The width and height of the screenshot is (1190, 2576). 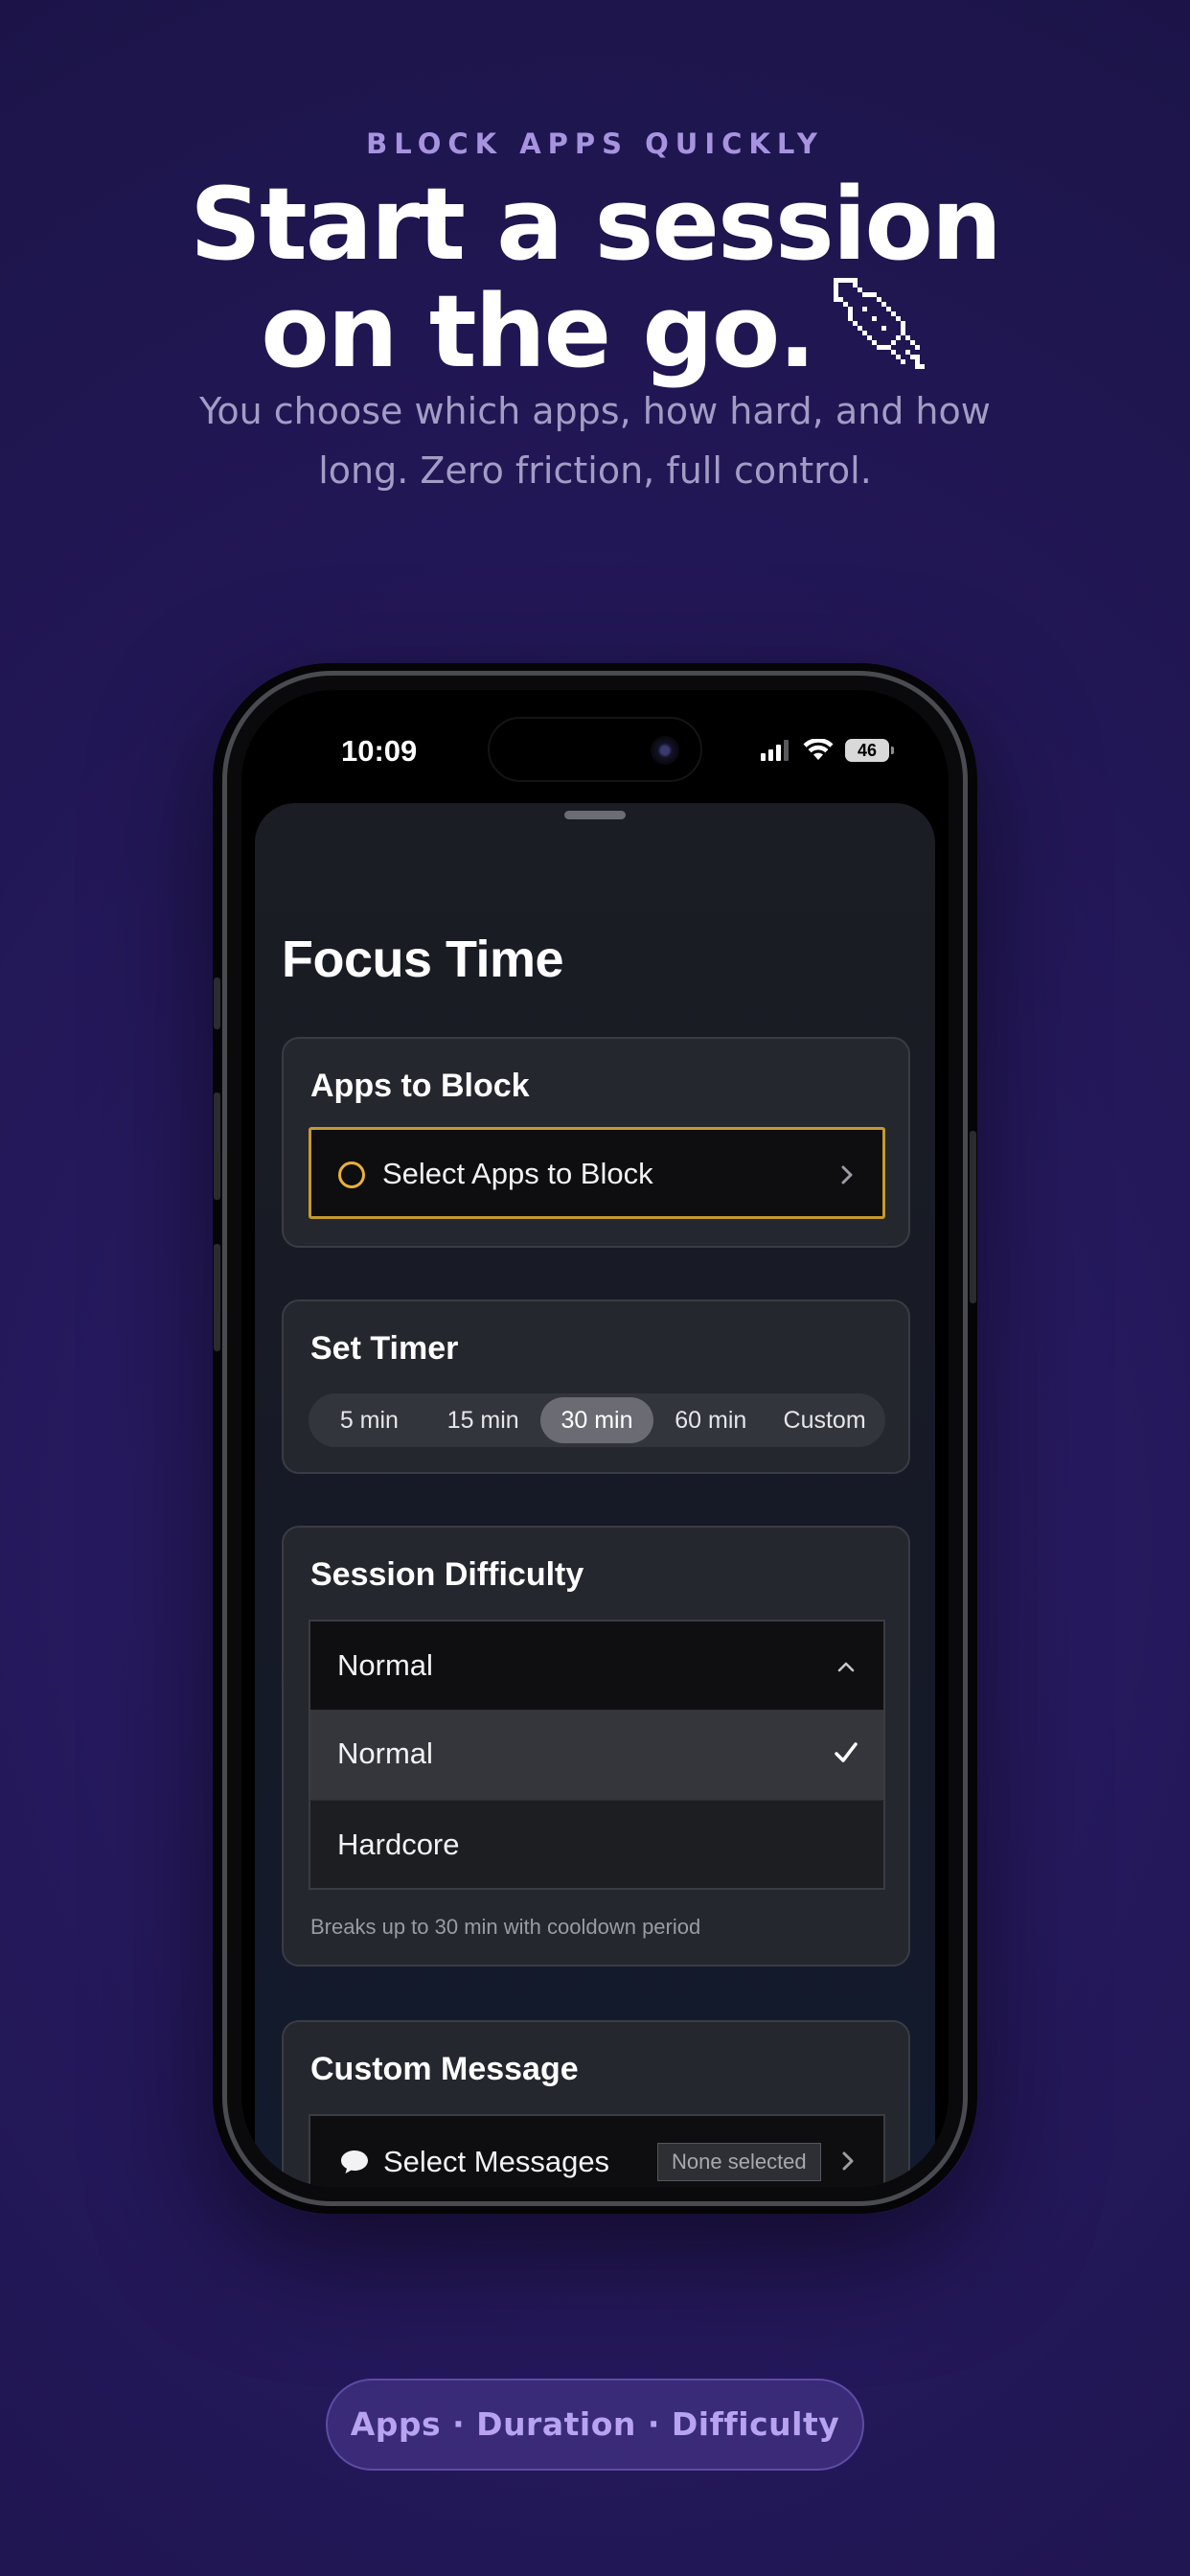 What do you see at coordinates (775, 750) in the screenshot?
I see `signal-icon` at bounding box center [775, 750].